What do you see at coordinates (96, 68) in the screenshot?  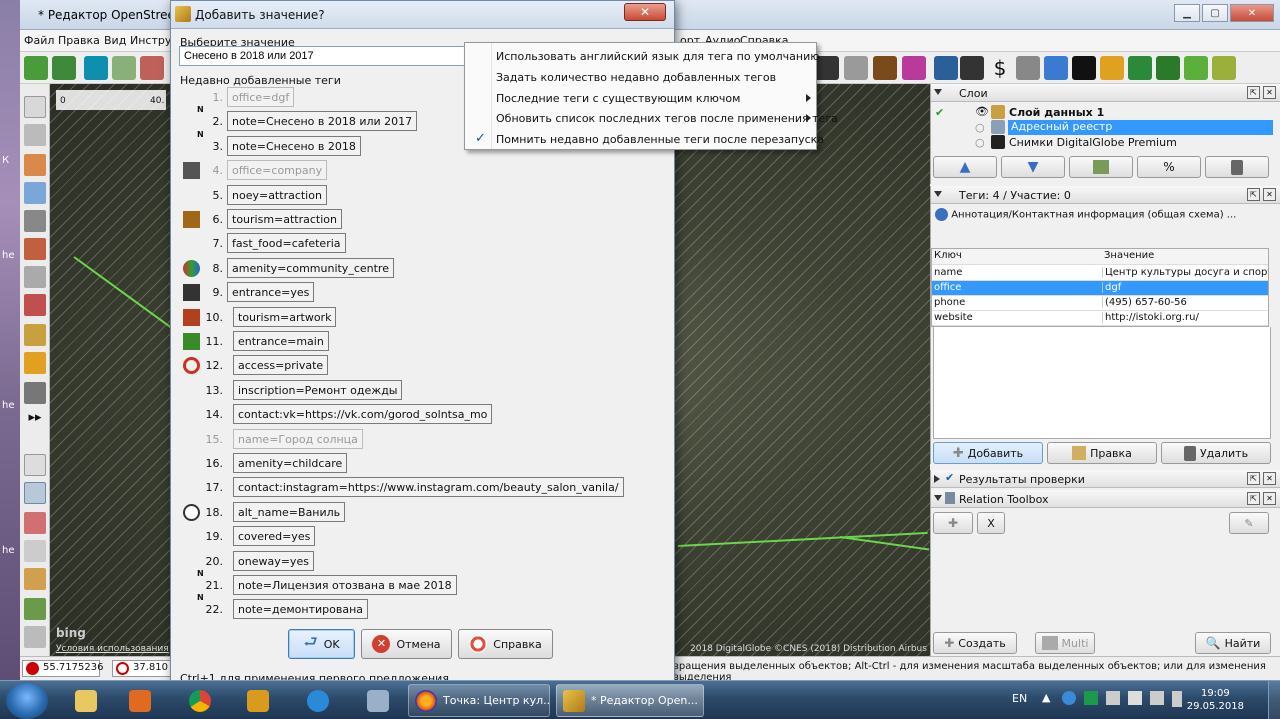 I see `bing-icon` at bounding box center [96, 68].